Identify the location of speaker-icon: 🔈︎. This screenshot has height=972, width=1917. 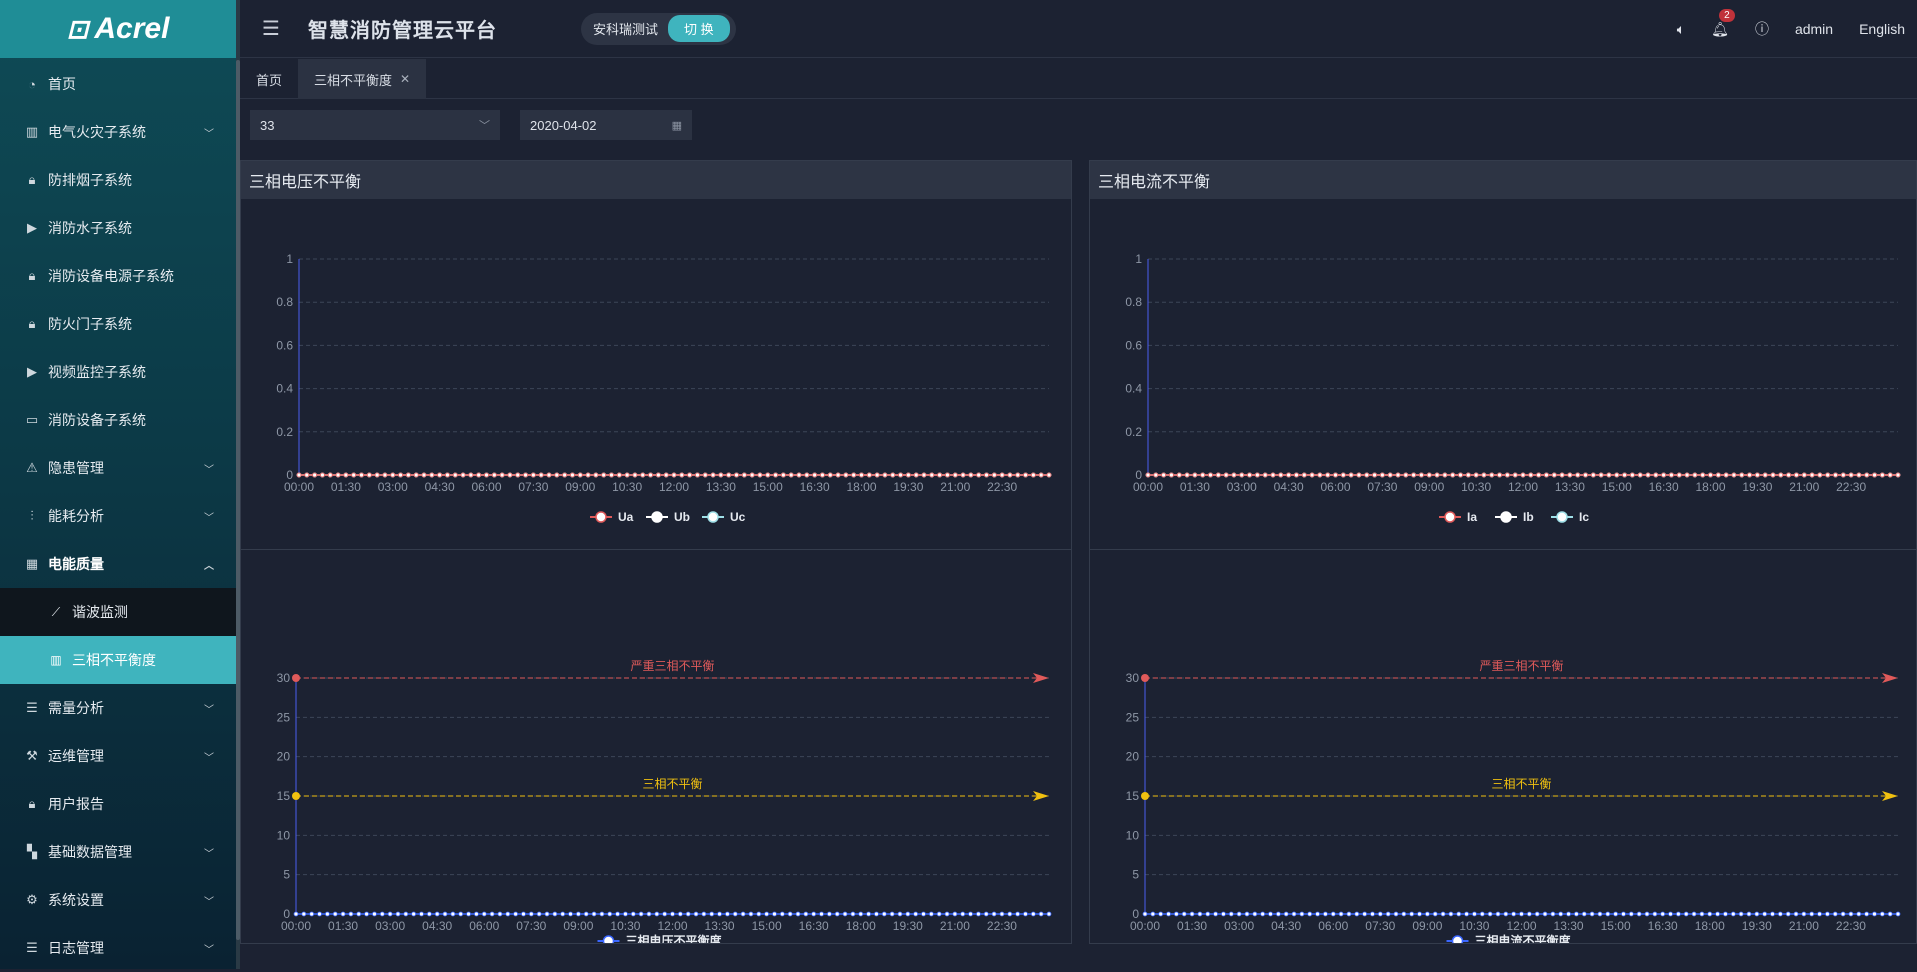
(1681, 29).